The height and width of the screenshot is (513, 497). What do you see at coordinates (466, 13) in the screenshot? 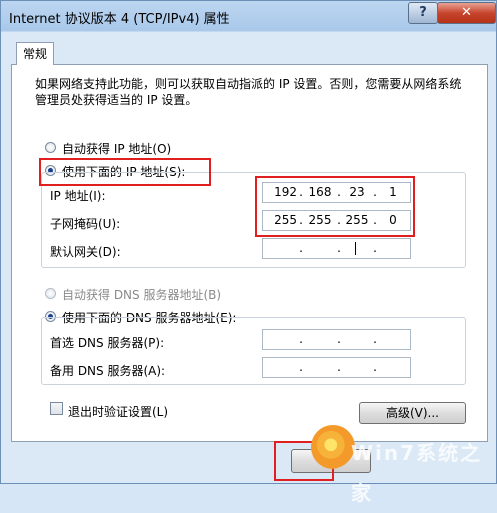
I see `close-button: ✕` at bounding box center [466, 13].